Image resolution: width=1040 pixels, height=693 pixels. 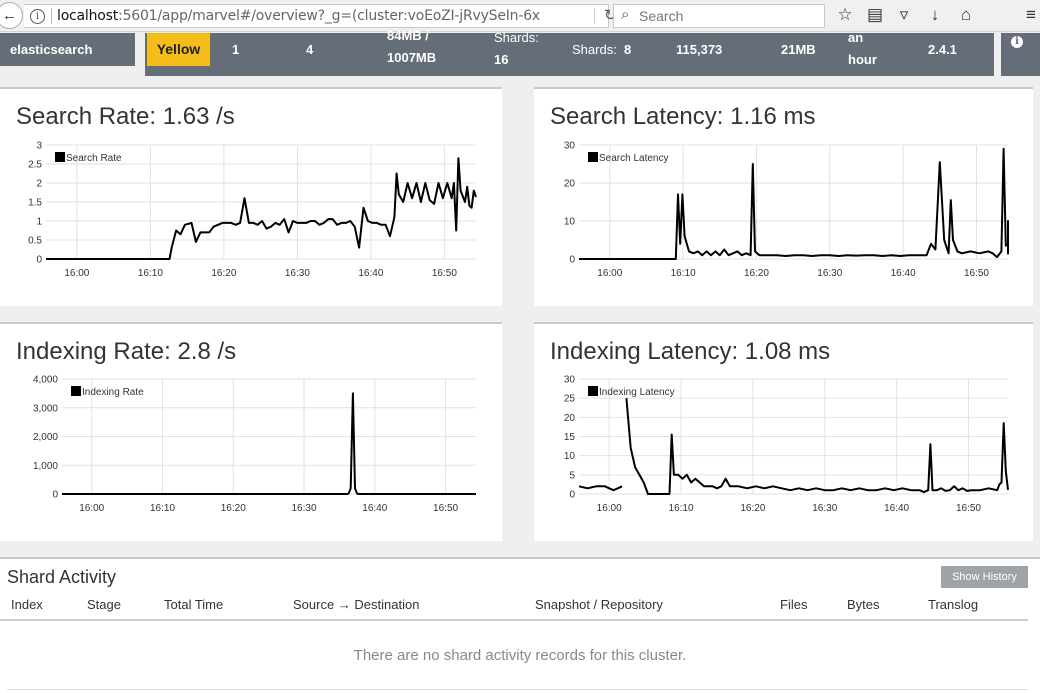 I want to click on uptime-line1: an, so click(x=856, y=37).